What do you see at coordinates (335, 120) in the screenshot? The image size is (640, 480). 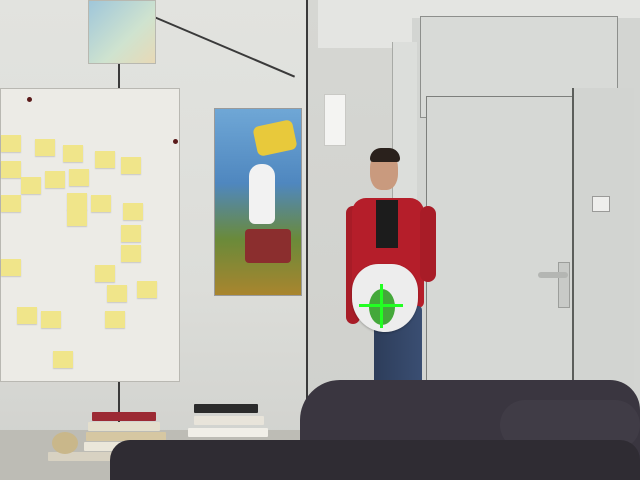 I see `pinned-paper` at bounding box center [335, 120].